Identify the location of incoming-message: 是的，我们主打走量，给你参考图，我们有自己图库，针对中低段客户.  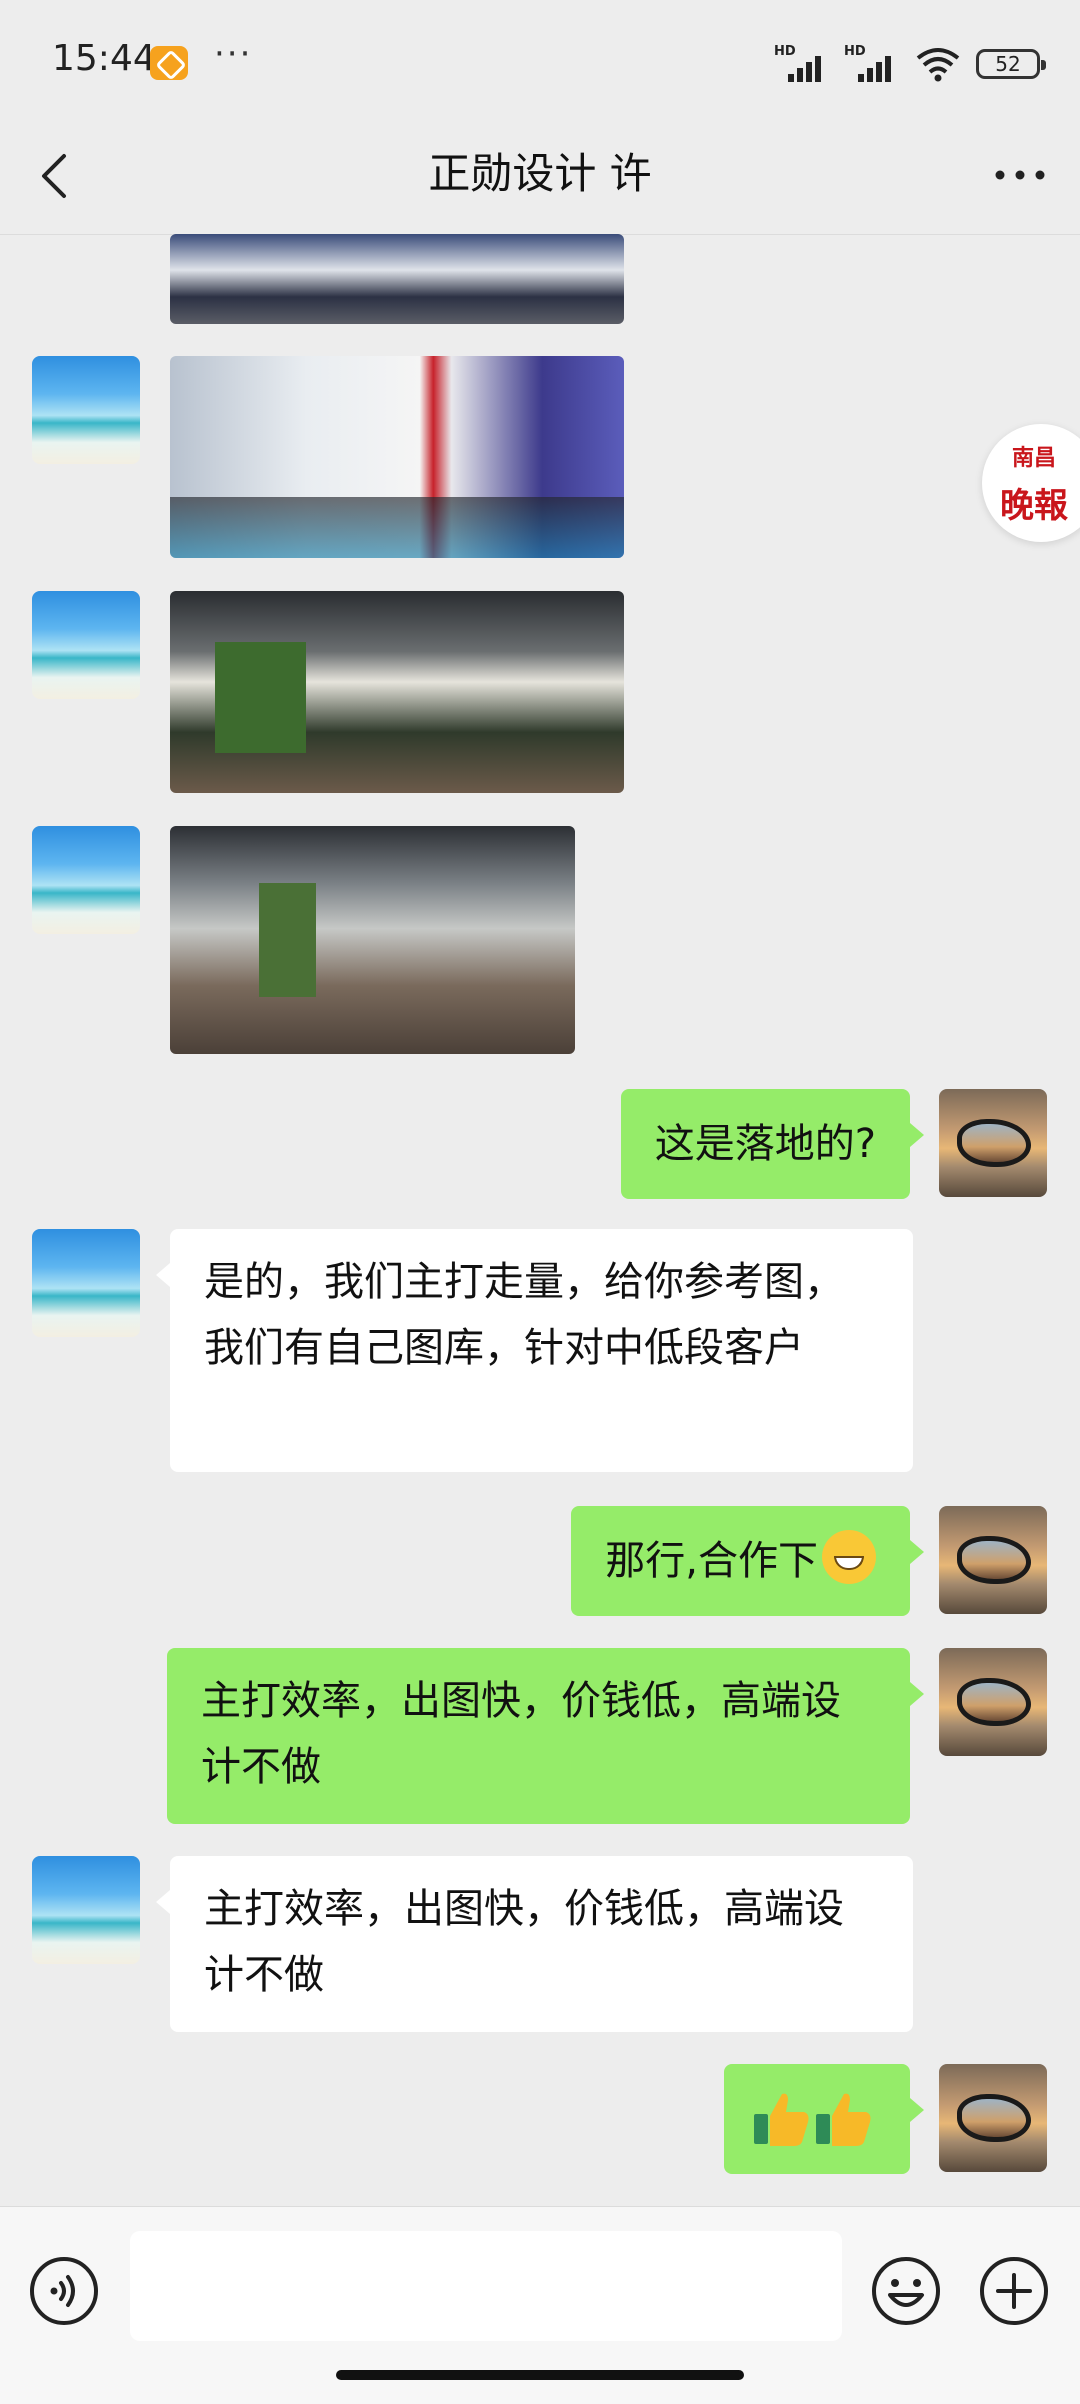
(534, 1350).